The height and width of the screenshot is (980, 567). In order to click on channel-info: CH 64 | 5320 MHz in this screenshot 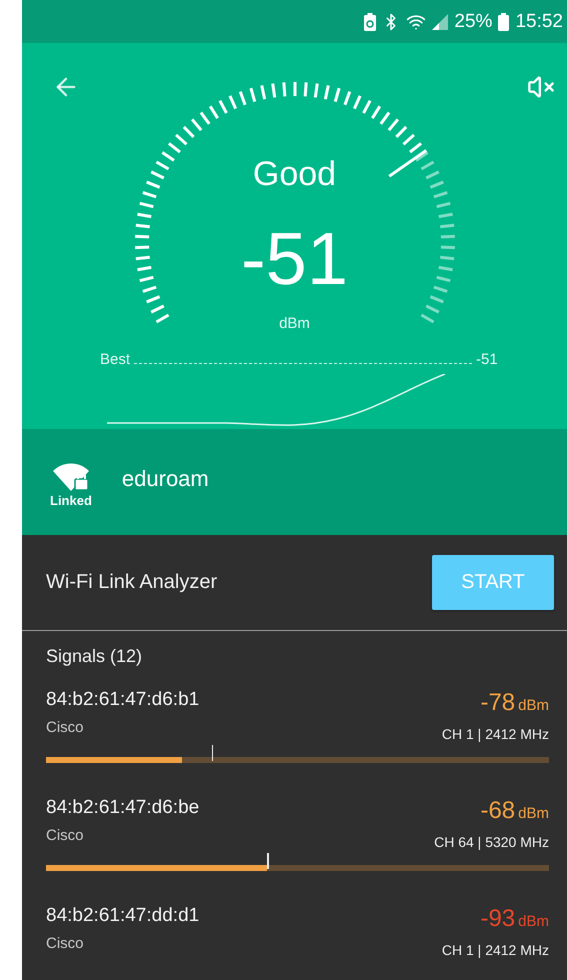, I will do `click(491, 841)`.